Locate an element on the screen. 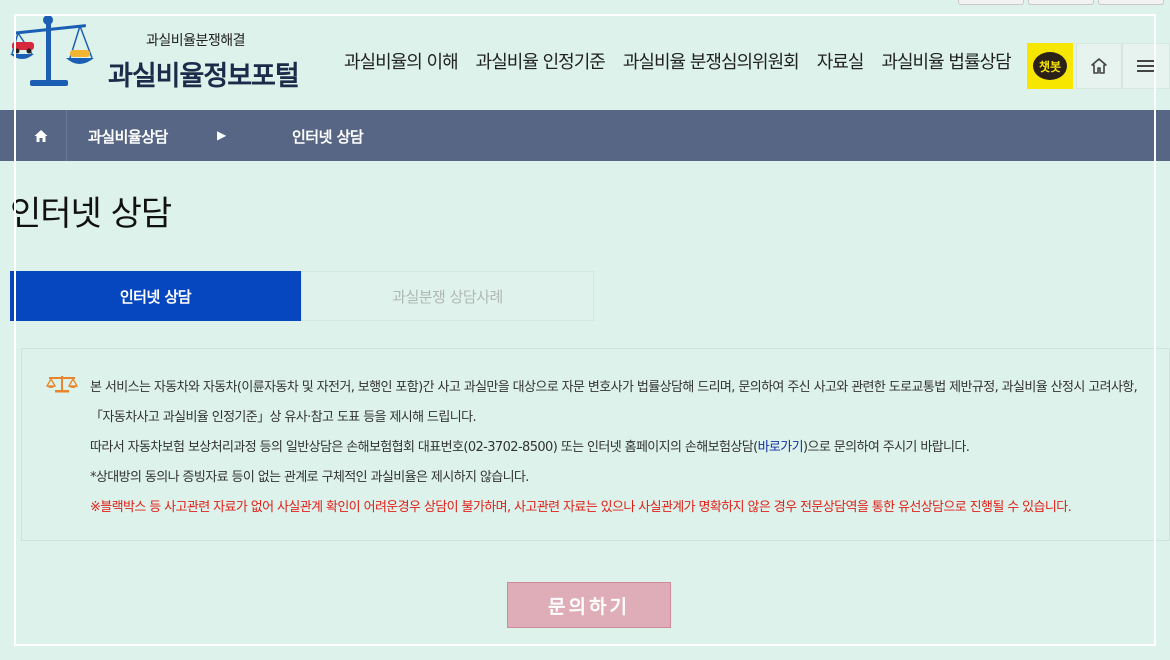  notice-line-general-text-end: )으로 문의하여 주시기 바랍니다. is located at coordinates (886, 447).